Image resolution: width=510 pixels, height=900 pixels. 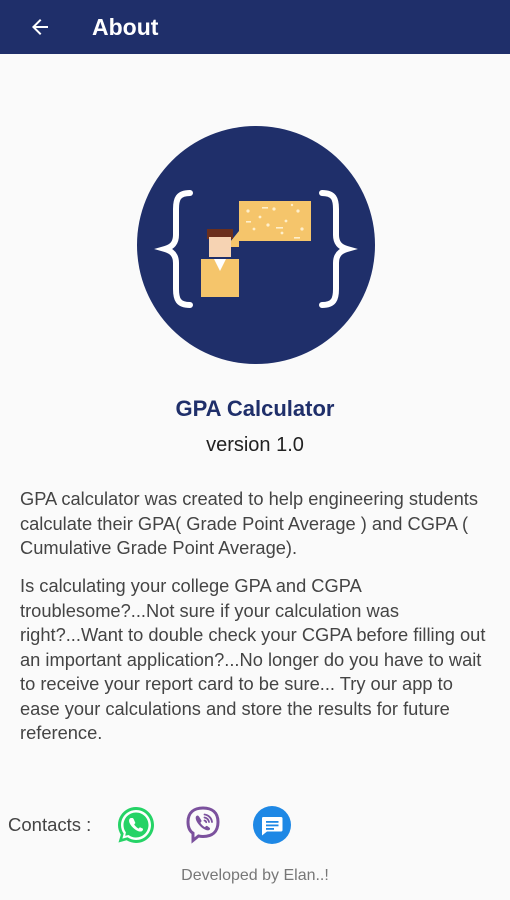 I want to click on whatsapp-button, so click(x=136, y=825).